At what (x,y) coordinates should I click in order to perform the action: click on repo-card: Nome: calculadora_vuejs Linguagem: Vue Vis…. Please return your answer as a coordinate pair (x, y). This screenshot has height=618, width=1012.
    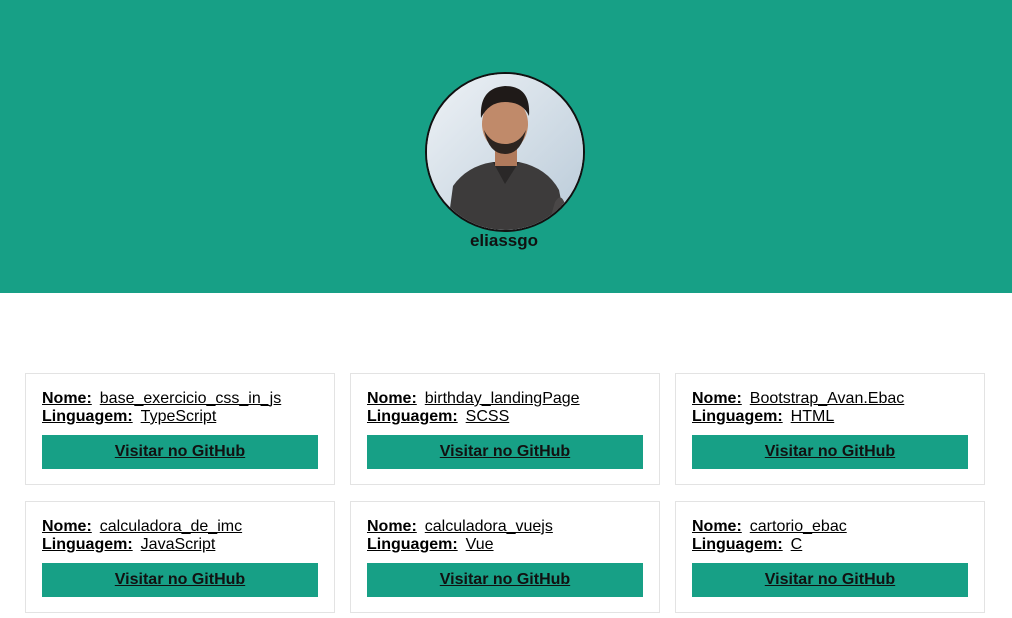
    Looking at the image, I should click on (505, 557).